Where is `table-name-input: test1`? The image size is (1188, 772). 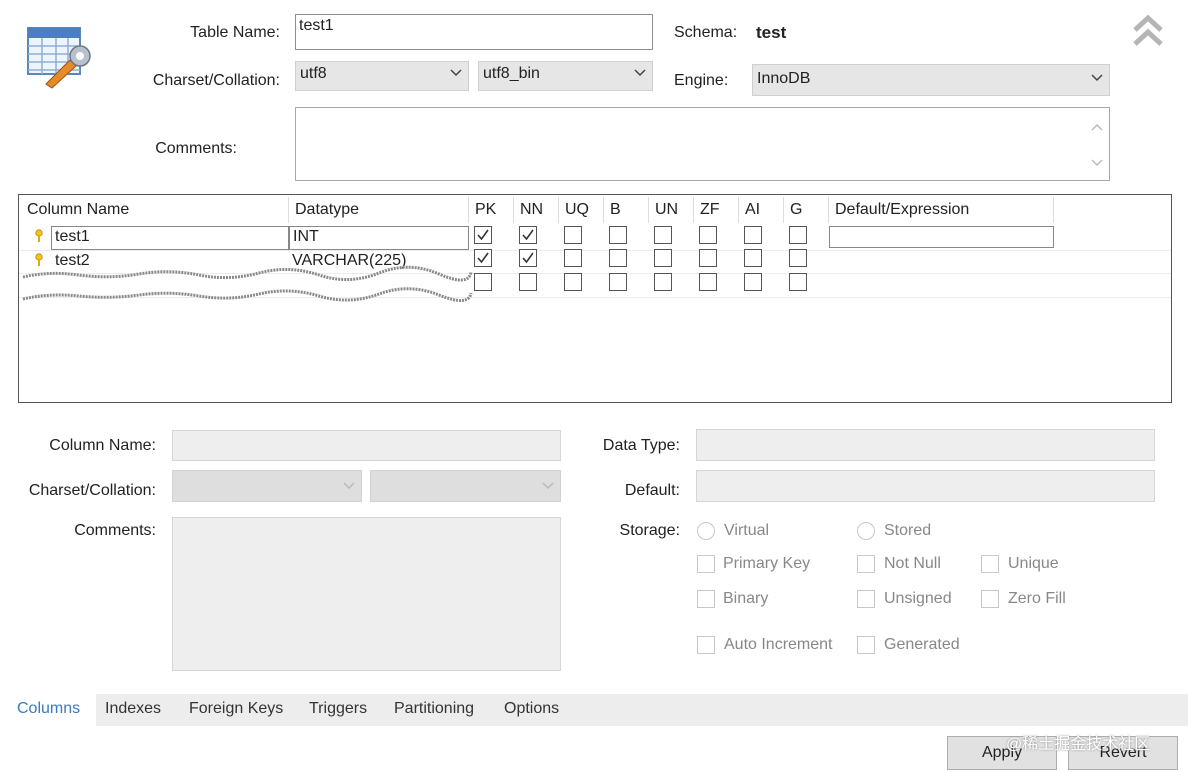
table-name-input: test1 is located at coordinates (474, 32).